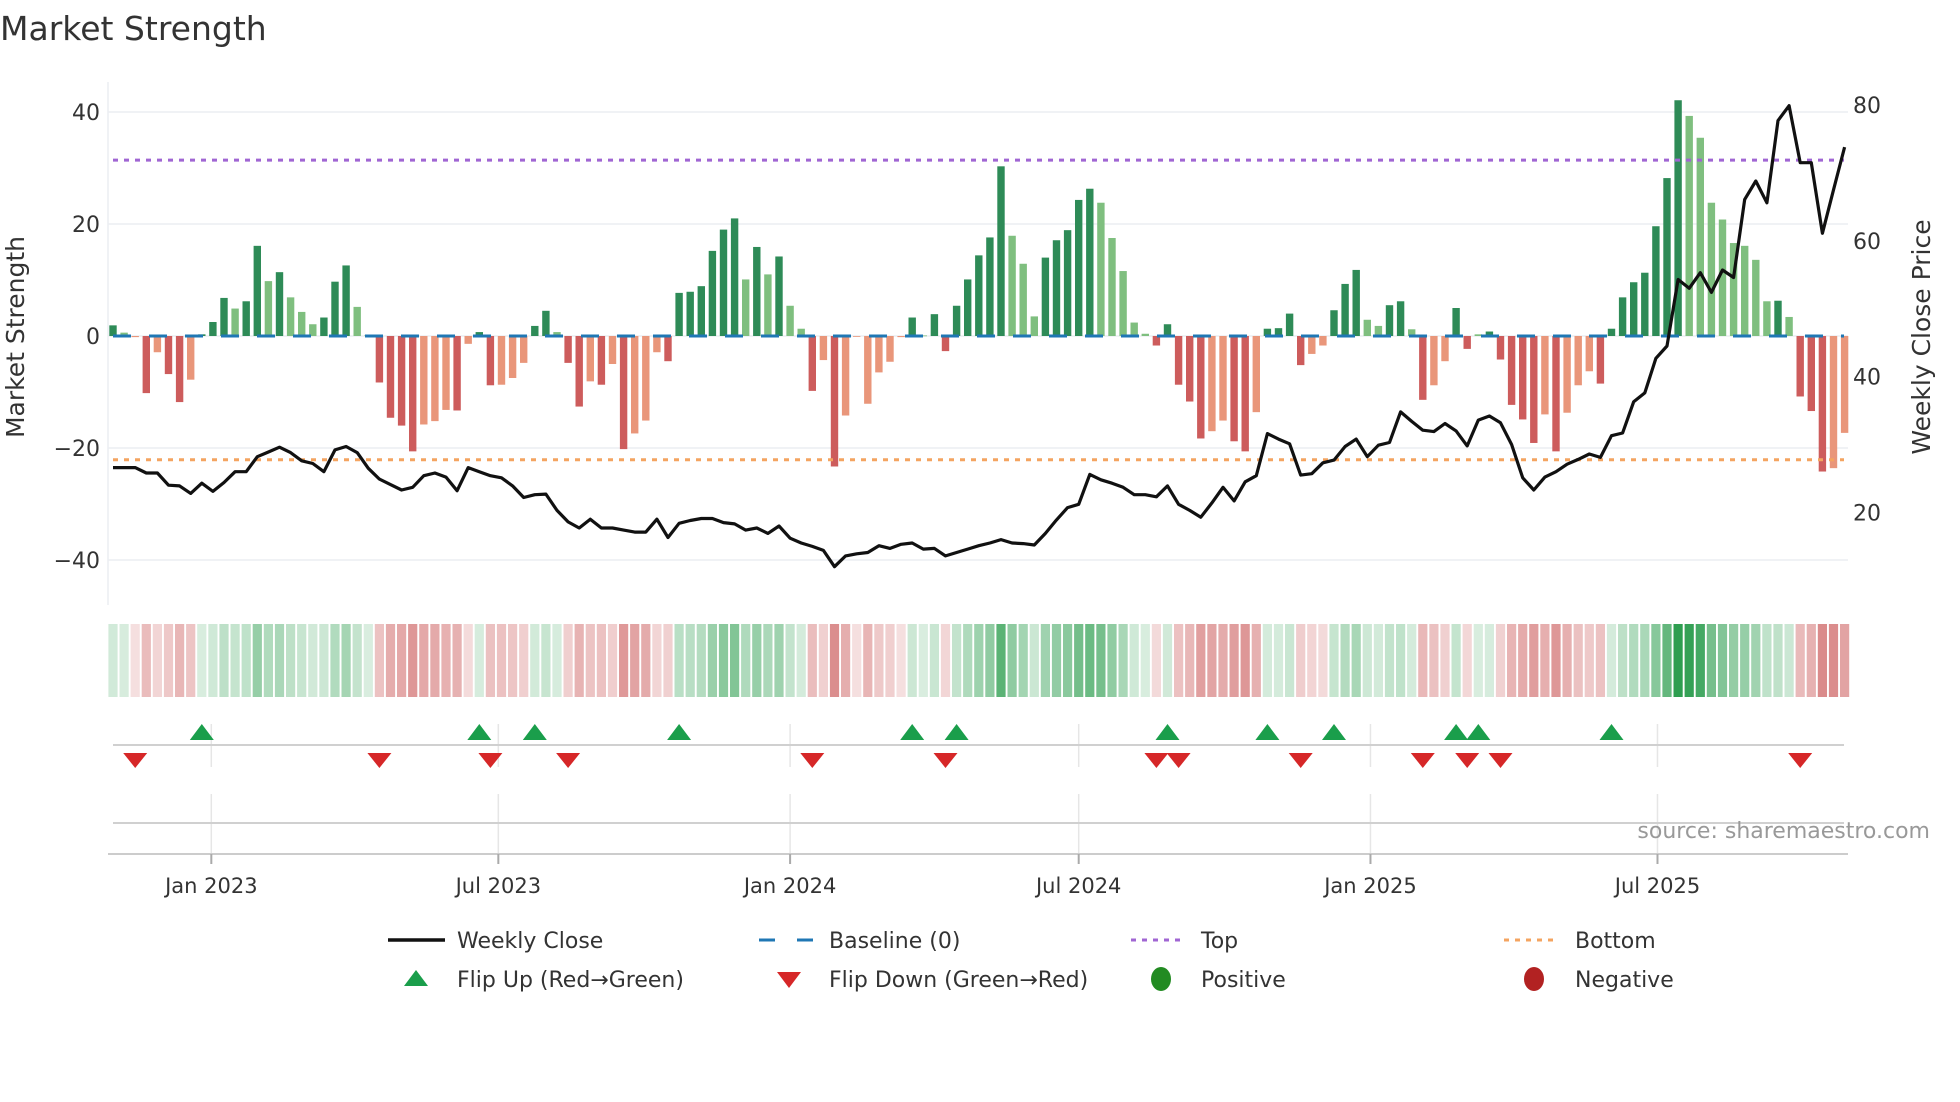  I want to click on right-axis-ticks: 80 60 40 20, so click(1867, 310).